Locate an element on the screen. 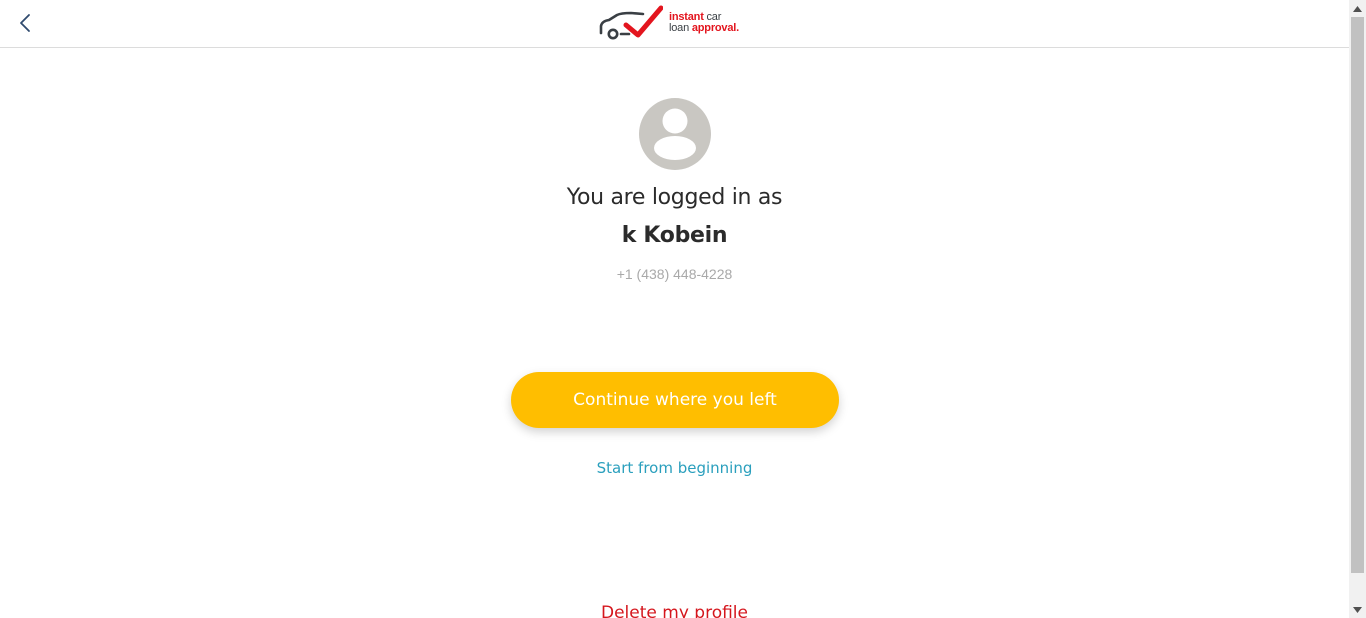  top-bar: instant car loan approval. is located at coordinates (674, 24).